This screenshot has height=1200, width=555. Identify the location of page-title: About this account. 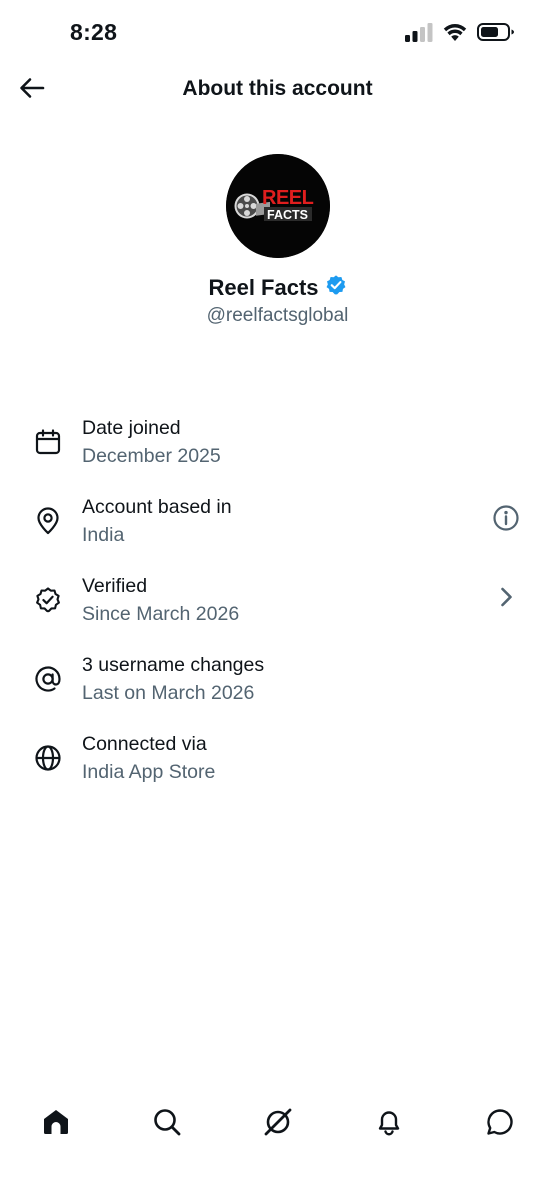
(277, 88).